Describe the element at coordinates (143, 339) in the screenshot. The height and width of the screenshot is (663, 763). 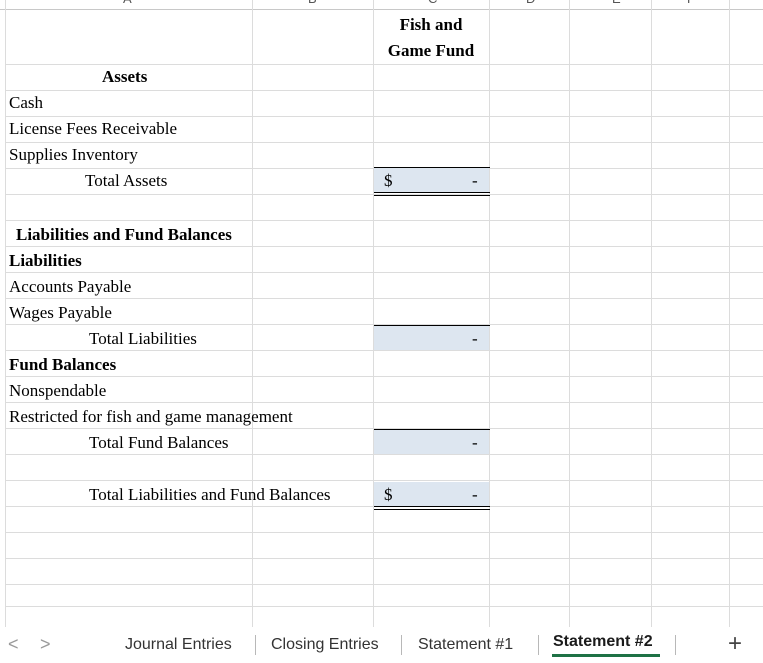
I see `total-liabilities-label: Total Liabilities` at that location.